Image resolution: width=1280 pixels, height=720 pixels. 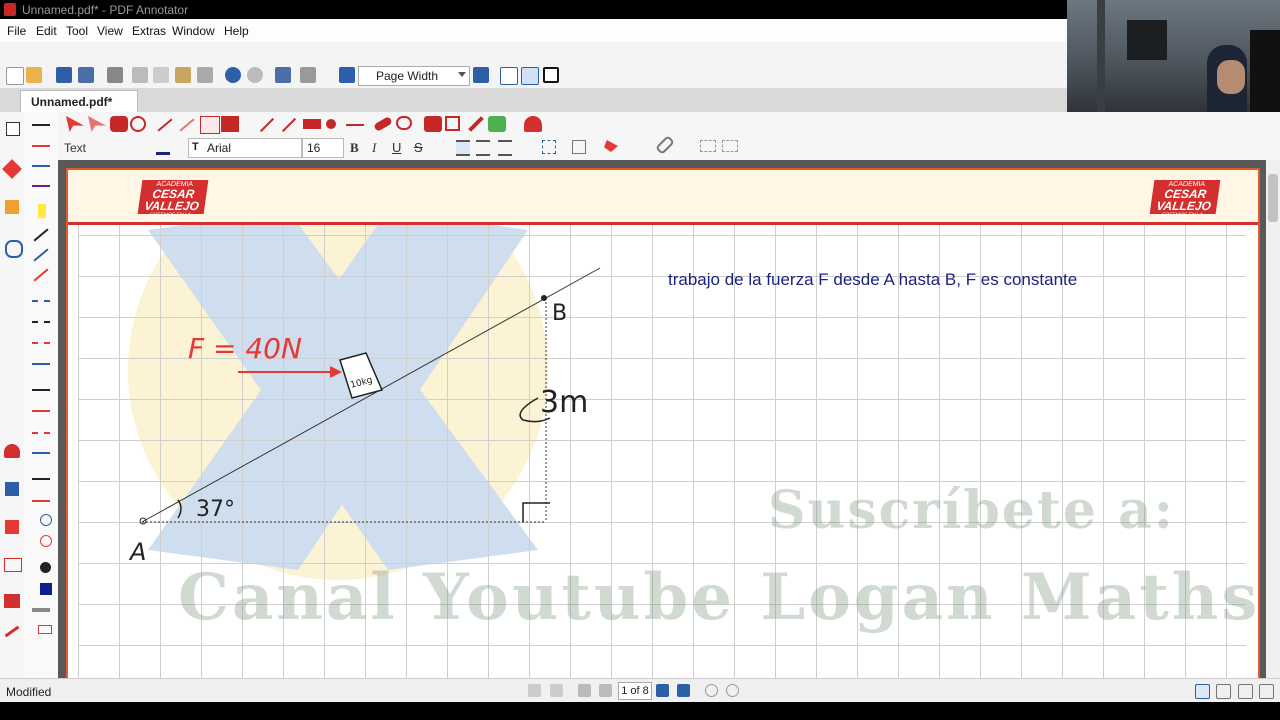 What do you see at coordinates (193, 31) in the screenshot?
I see `menu-window: Window` at bounding box center [193, 31].